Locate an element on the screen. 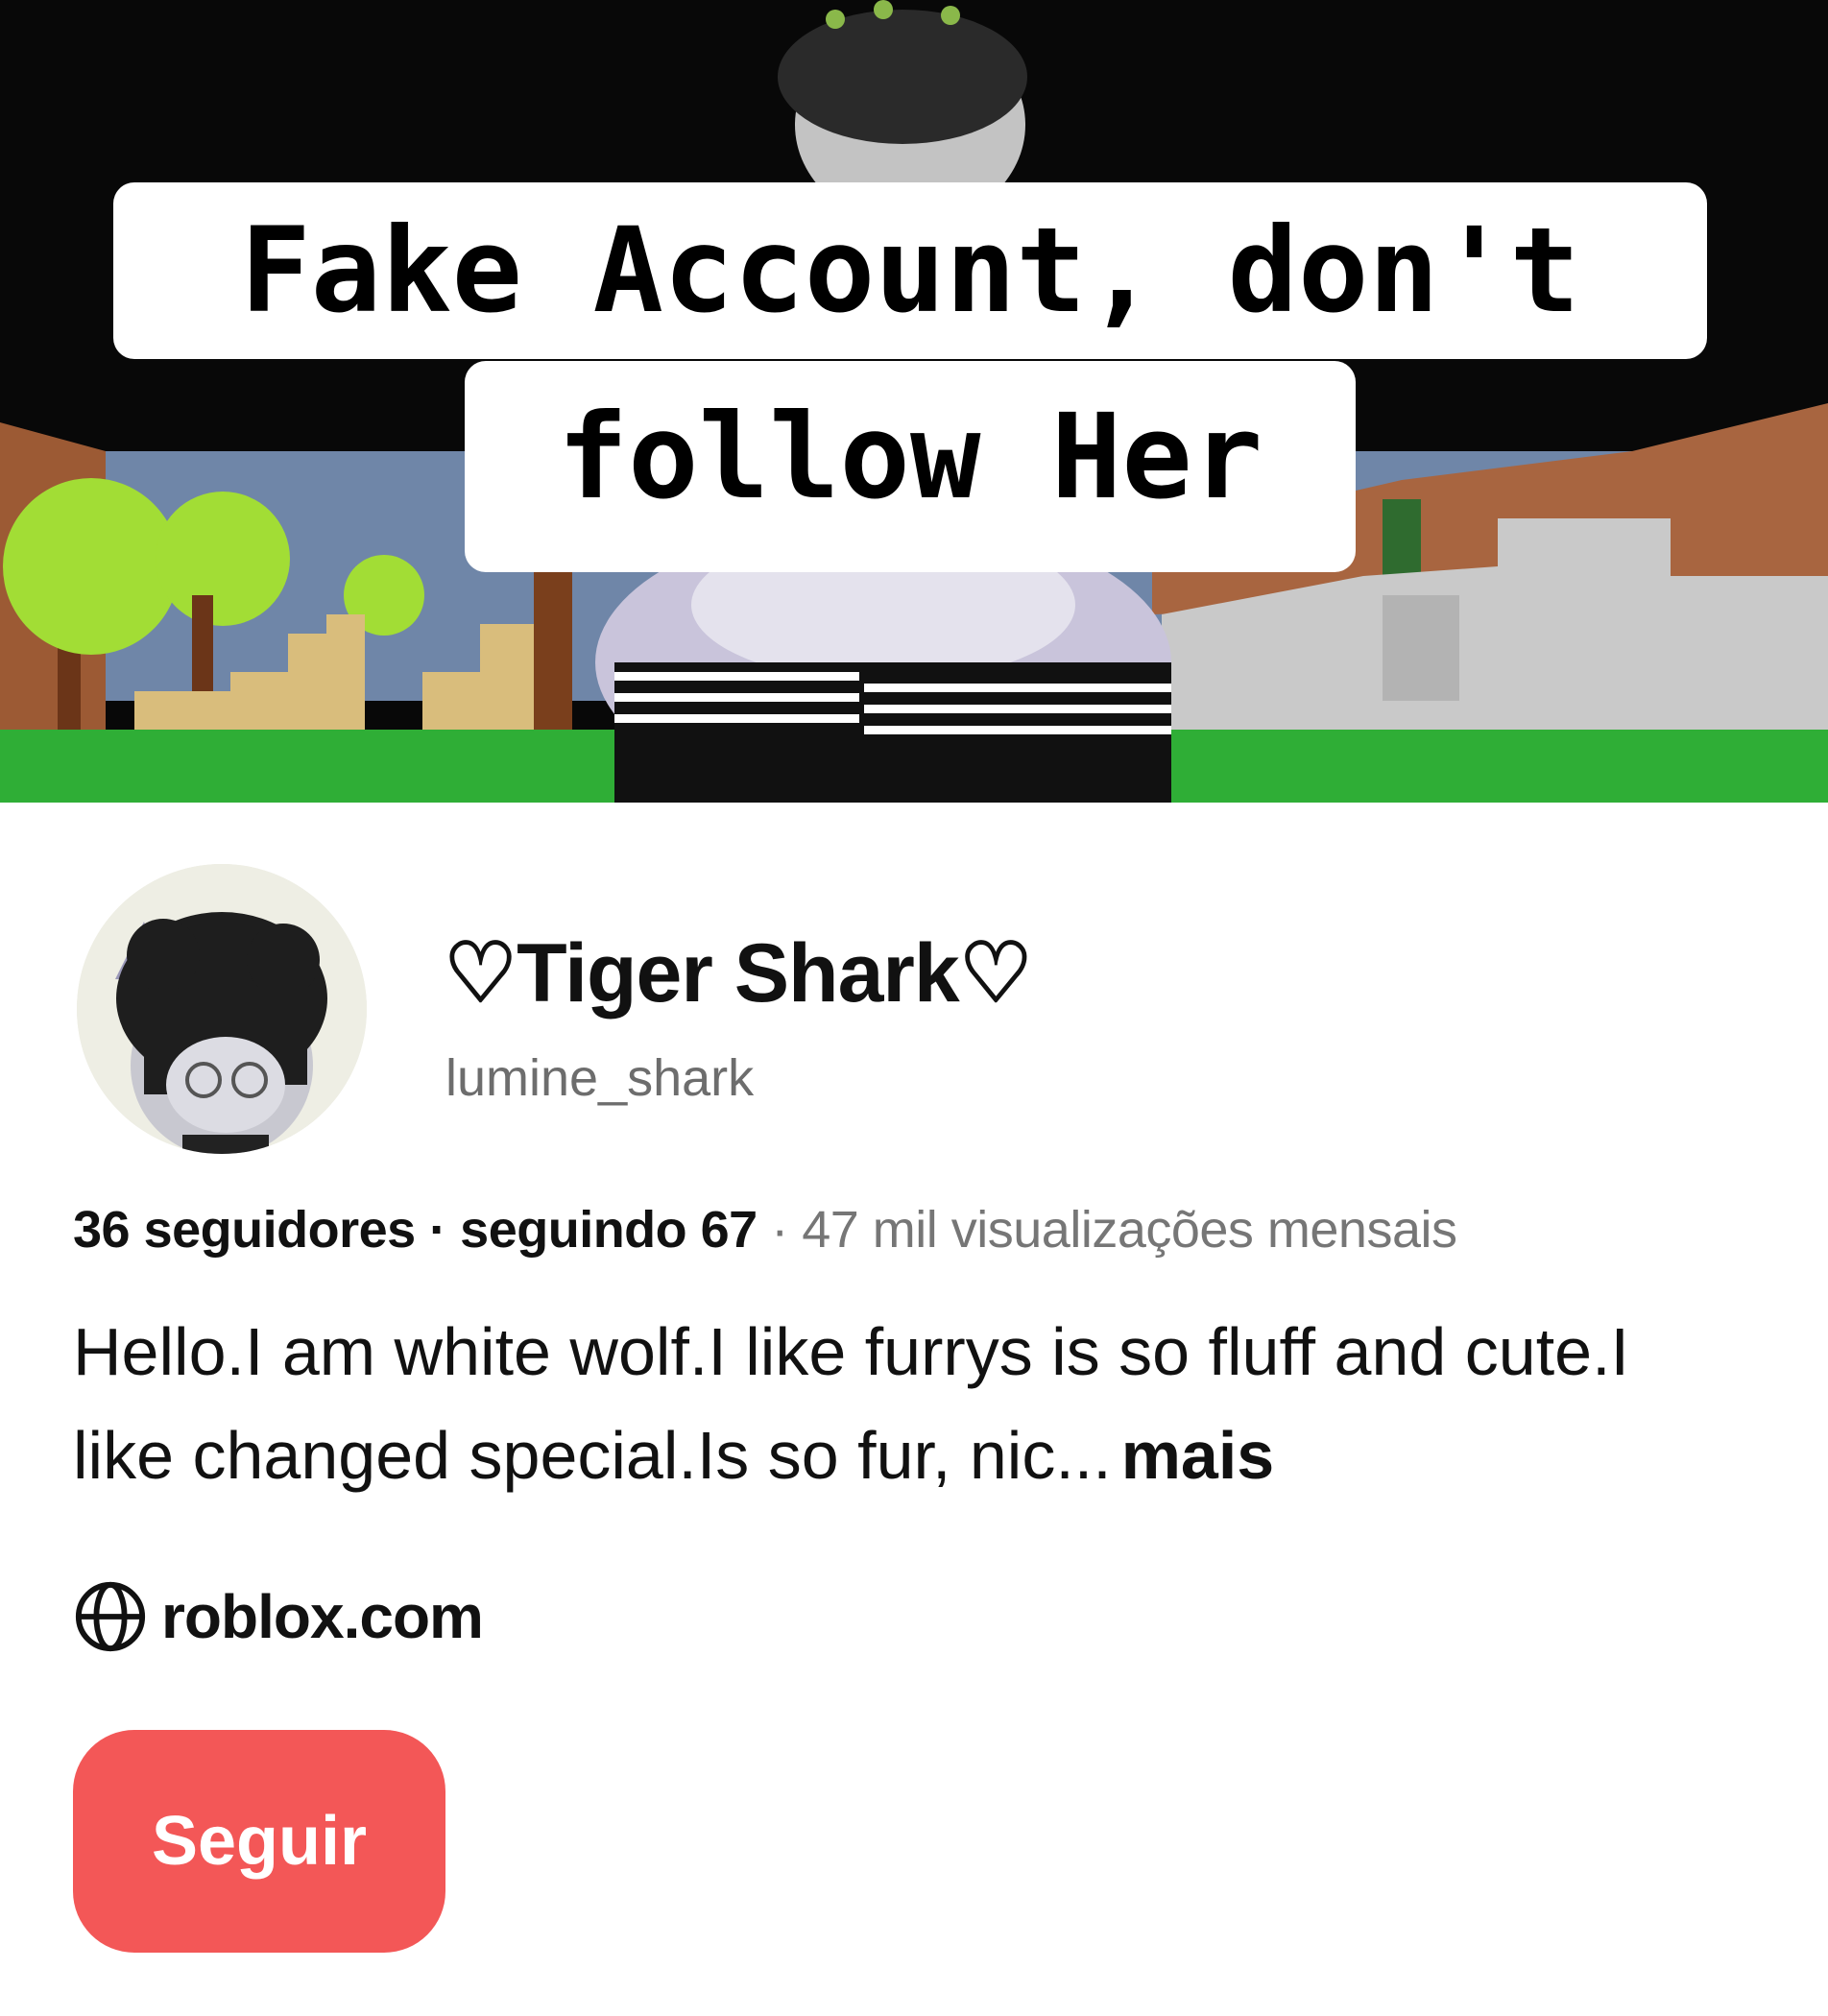 The image size is (1828, 2016). following-count: seguindo 67 is located at coordinates (609, 1230).